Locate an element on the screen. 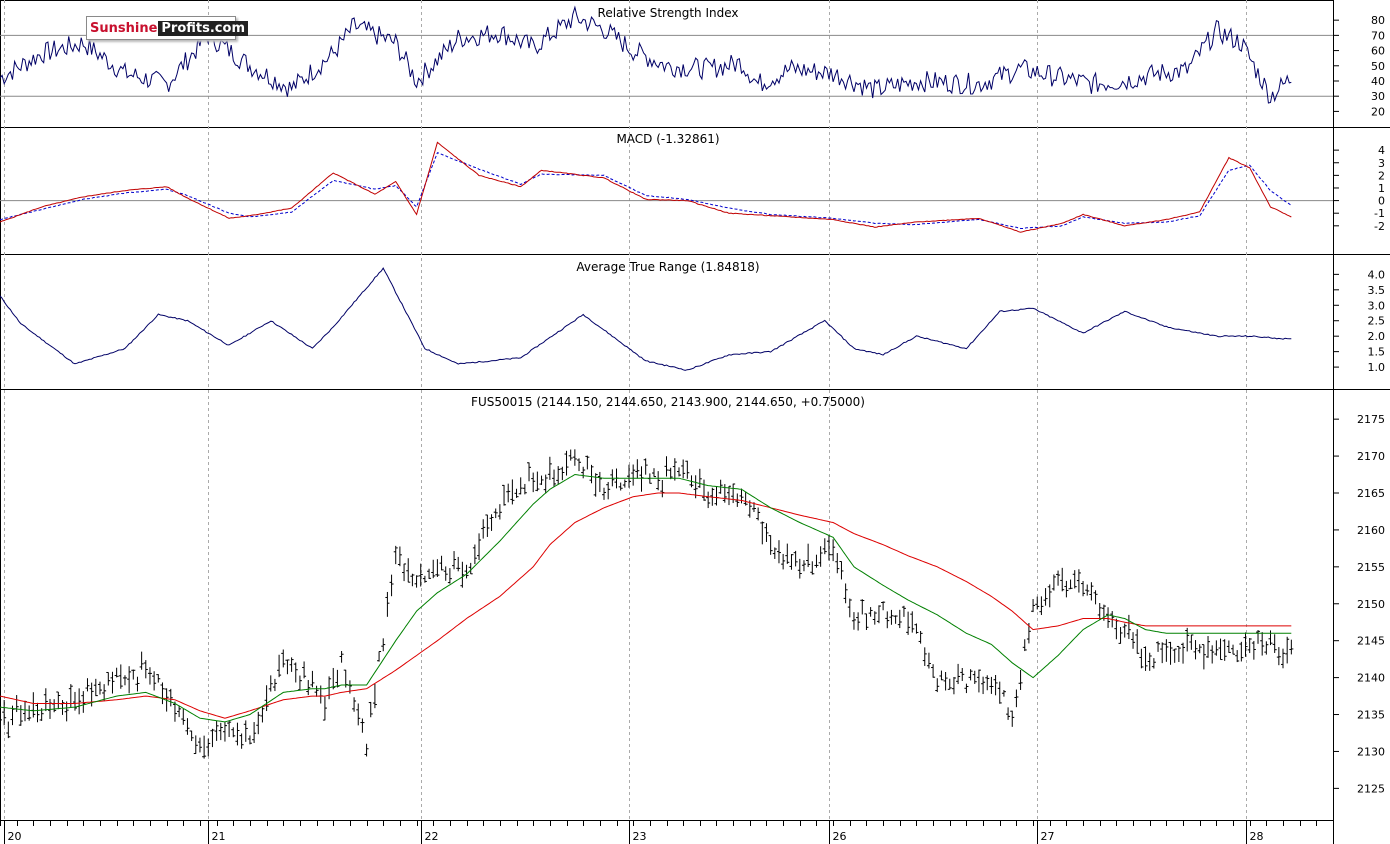  y-tick-label: 2175 is located at coordinates (1371, 419).